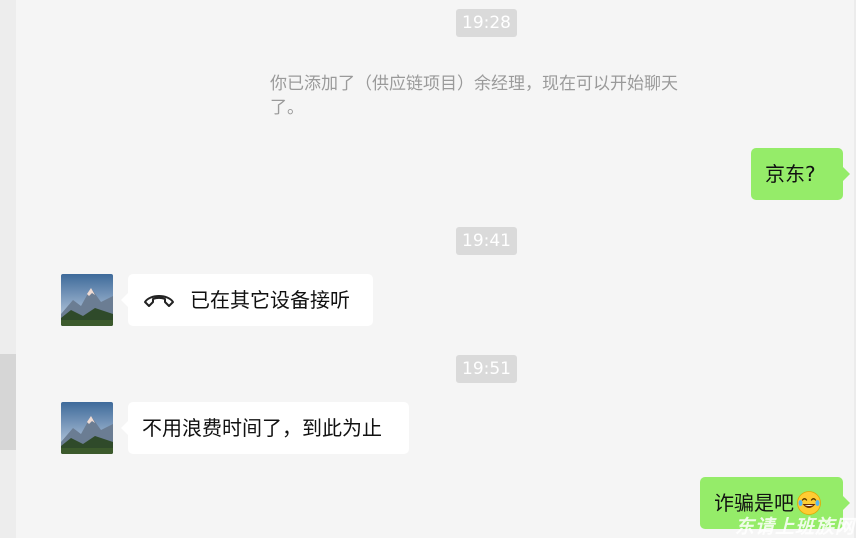 The height and width of the screenshot is (538, 856). What do you see at coordinates (262, 428) in the screenshot?
I see `message-text: 不用浪费时间了，到此为止` at bounding box center [262, 428].